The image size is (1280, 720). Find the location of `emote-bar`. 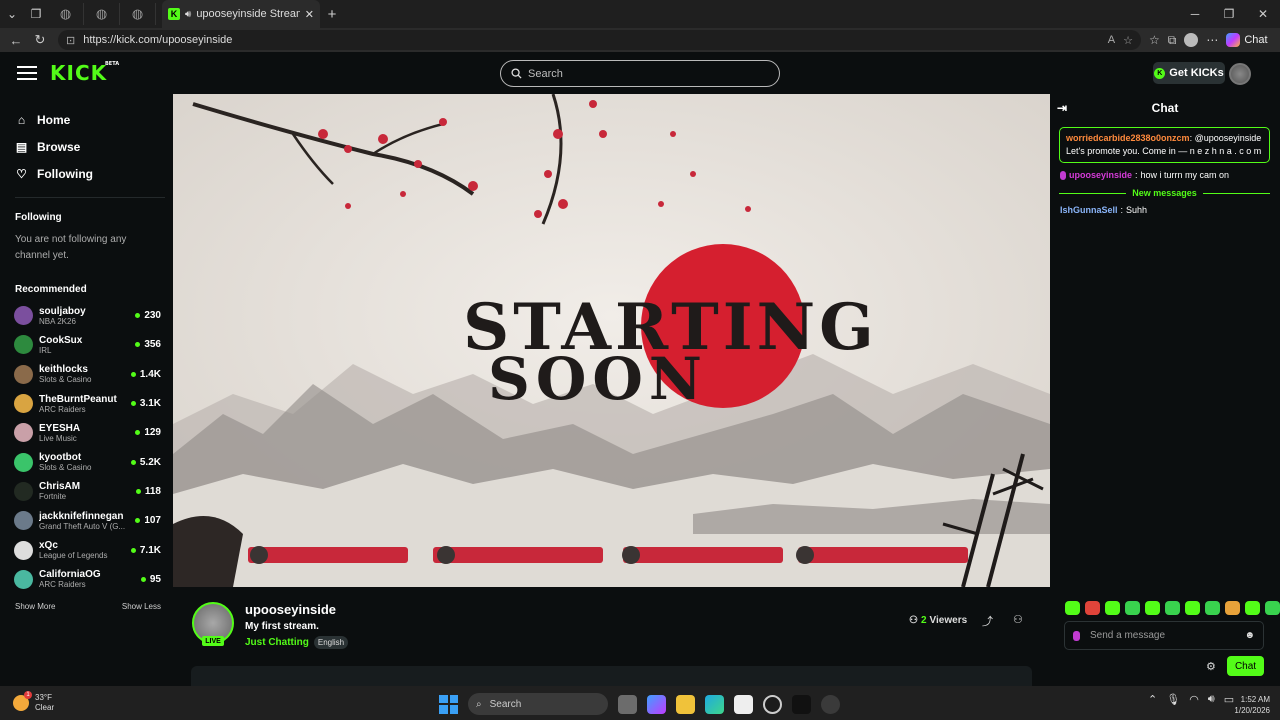

emote-bar is located at coordinates (1172, 608).